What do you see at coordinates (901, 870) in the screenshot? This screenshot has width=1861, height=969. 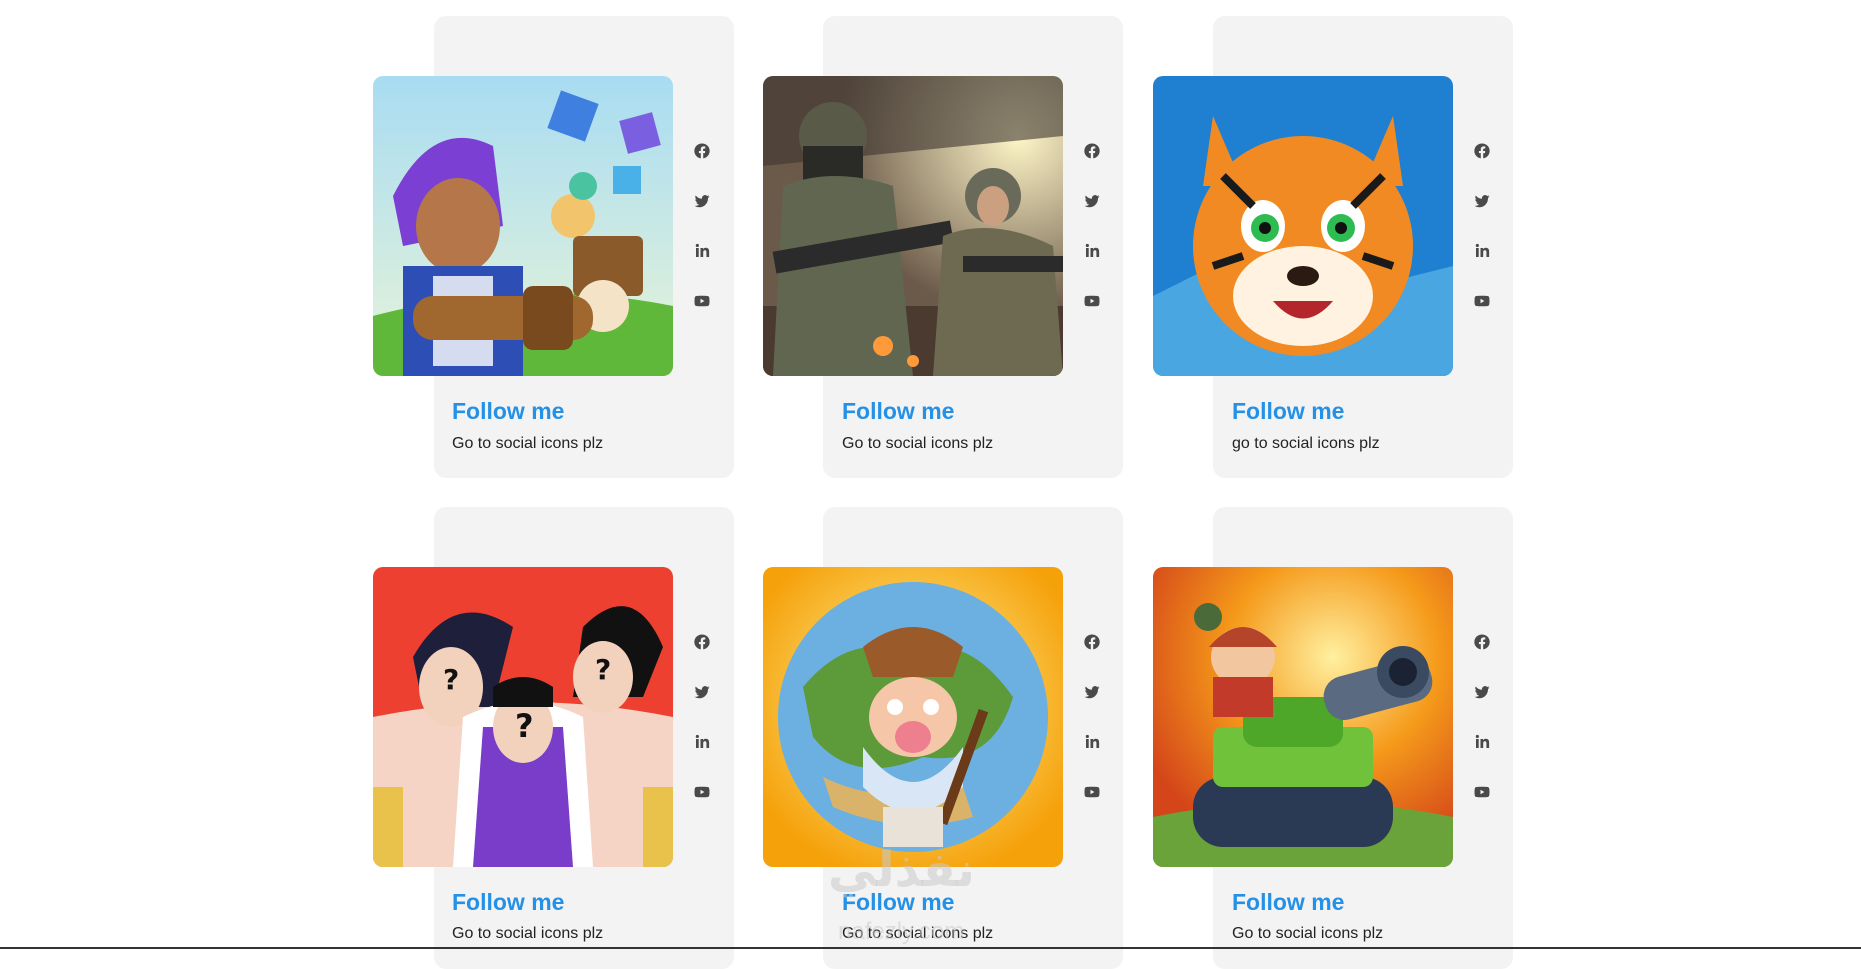 I see `watermark-logo: نفذلي` at bounding box center [901, 870].